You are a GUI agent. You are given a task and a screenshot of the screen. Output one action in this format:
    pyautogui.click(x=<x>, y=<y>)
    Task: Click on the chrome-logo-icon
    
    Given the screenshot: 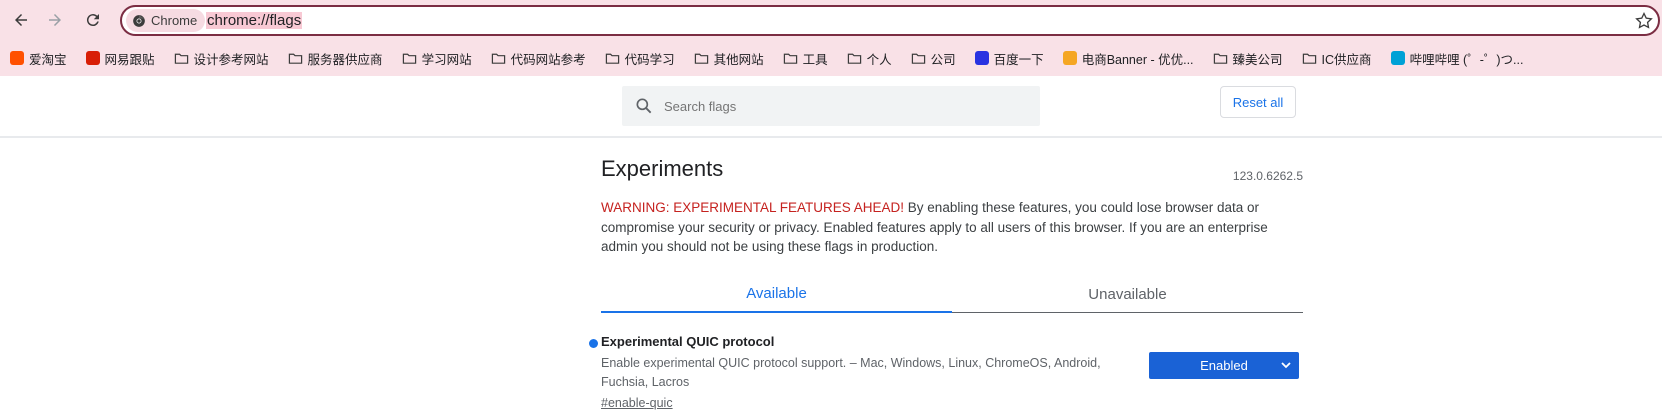 What is the action you would take?
    pyautogui.click(x=139, y=20)
    